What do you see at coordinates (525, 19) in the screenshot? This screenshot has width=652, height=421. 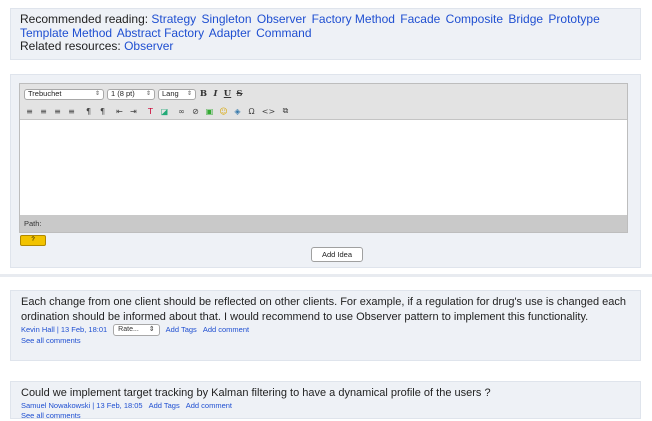 I see `reading-link-bridge: Bridge` at bounding box center [525, 19].